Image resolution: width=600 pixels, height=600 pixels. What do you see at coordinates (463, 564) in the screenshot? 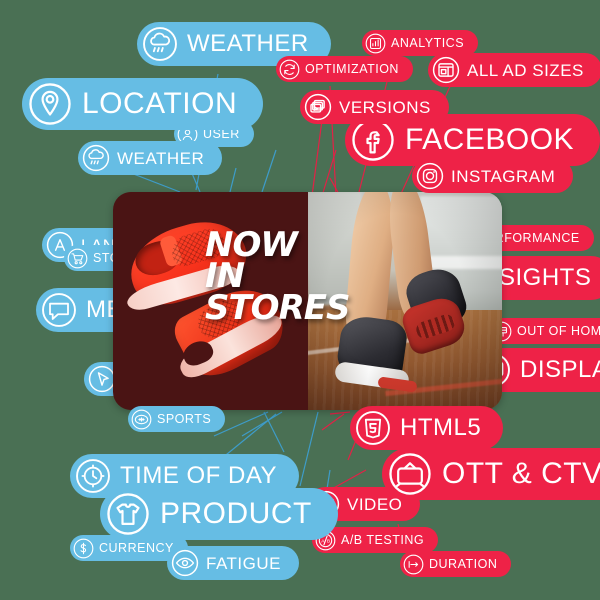
I see `tag-pill-label: DURATION` at bounding box center [463, 564].